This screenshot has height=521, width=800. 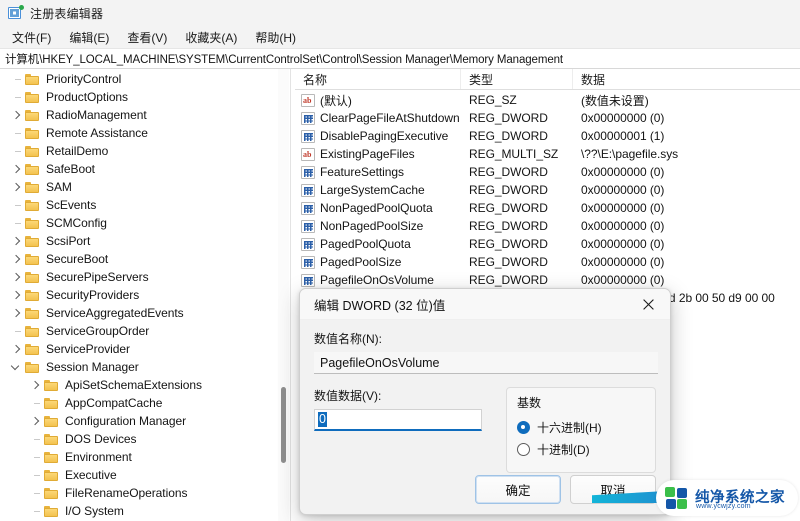 I want to click on tree-item: Configuration Manager, so click(x=144, y=421).